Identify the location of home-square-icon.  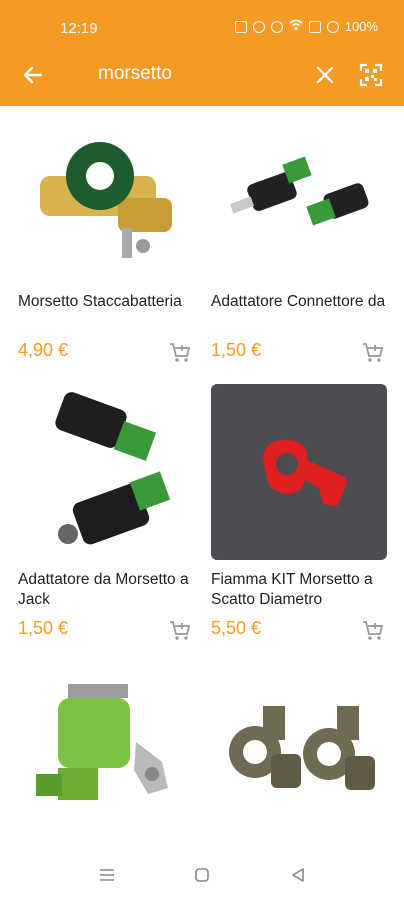
(202, 875).